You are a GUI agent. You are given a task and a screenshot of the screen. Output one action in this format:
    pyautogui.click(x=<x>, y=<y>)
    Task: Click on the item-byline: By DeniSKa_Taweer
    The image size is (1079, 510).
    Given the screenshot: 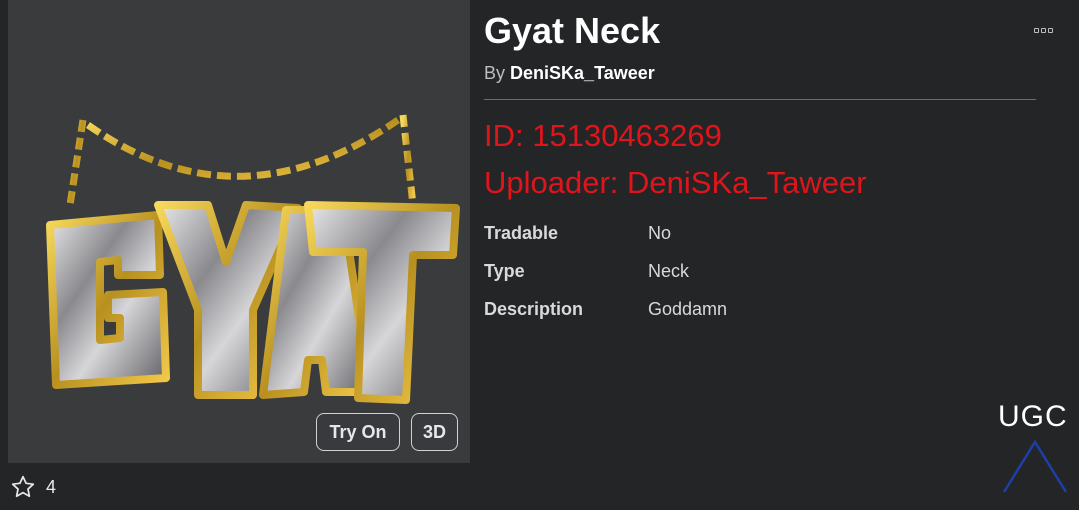 What is the action you would take?
    pyautogui.click(x=569, y=73)
    